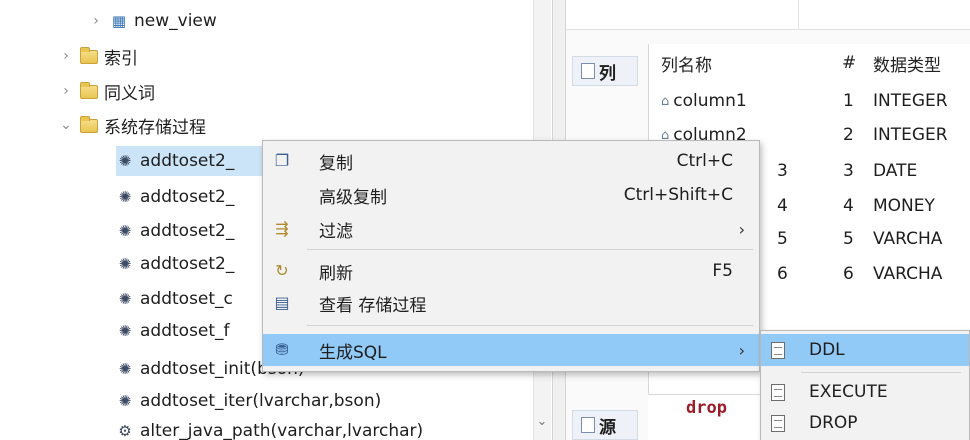 This screenshot has height=440, width=970. I want to click on submenu-item-execute: EXECUTE, so click(865, 392).